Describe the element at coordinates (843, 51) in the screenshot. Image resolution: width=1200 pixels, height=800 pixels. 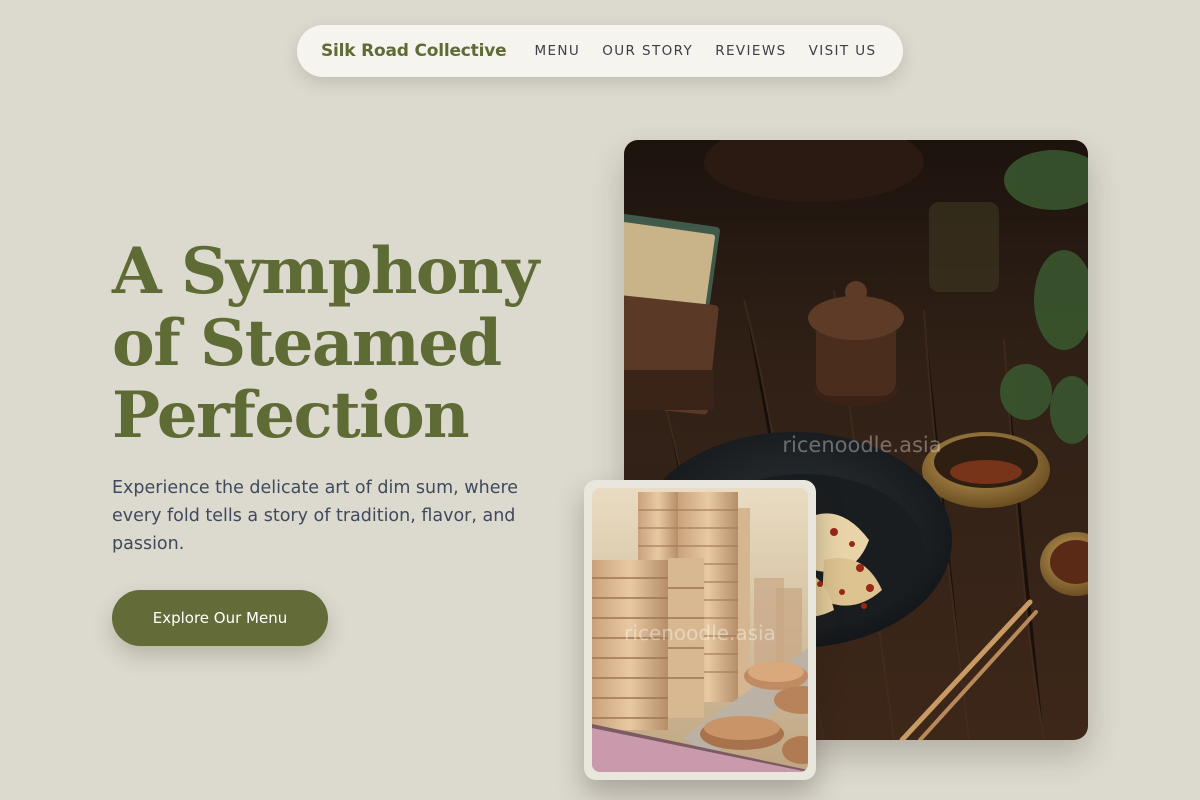
I see `nav-link-visit-us: VISIT US` at that location.